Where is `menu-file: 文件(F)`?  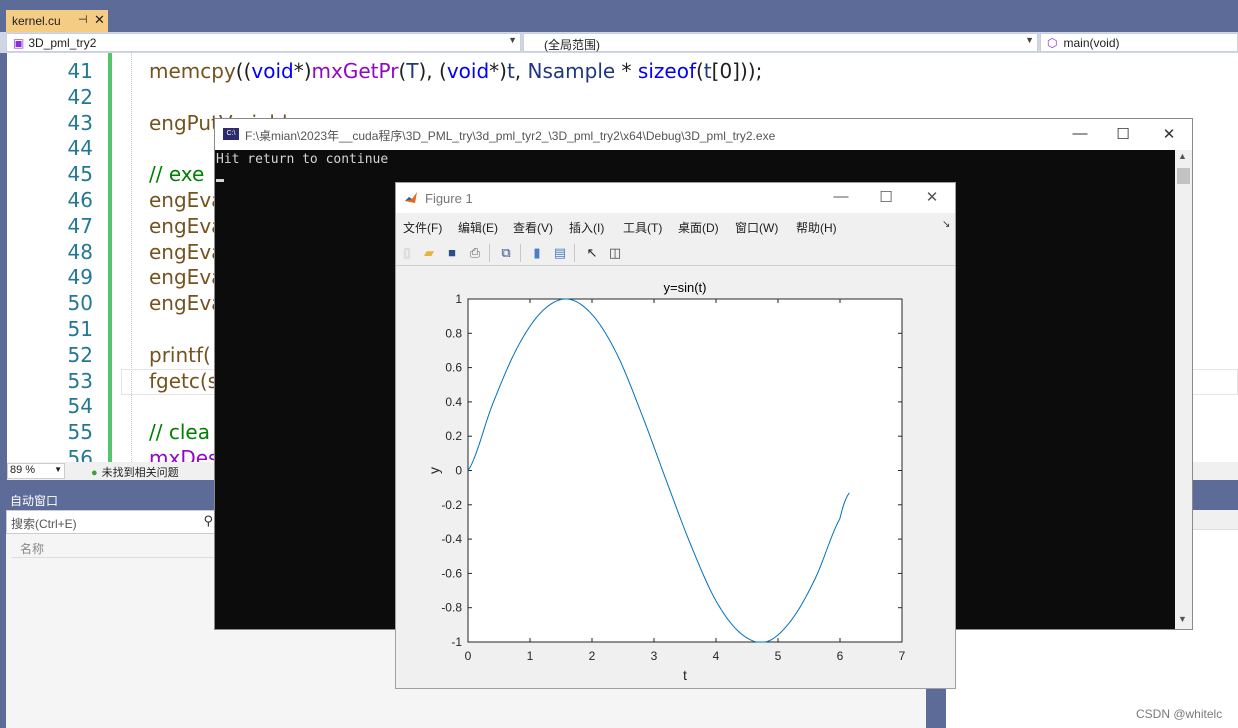 menu-file: 文件(F) is located at coordinates (422, 227).